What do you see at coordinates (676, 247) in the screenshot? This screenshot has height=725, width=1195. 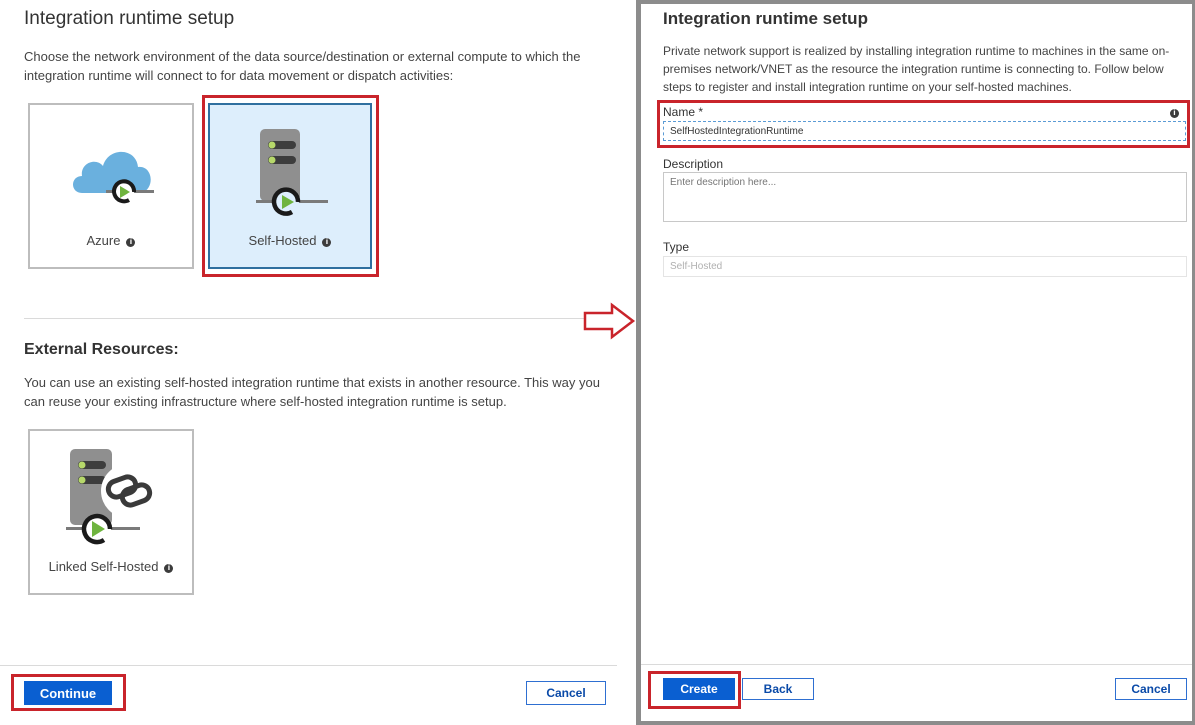 I see `type-label: Type` at bounding box center [676, 247].